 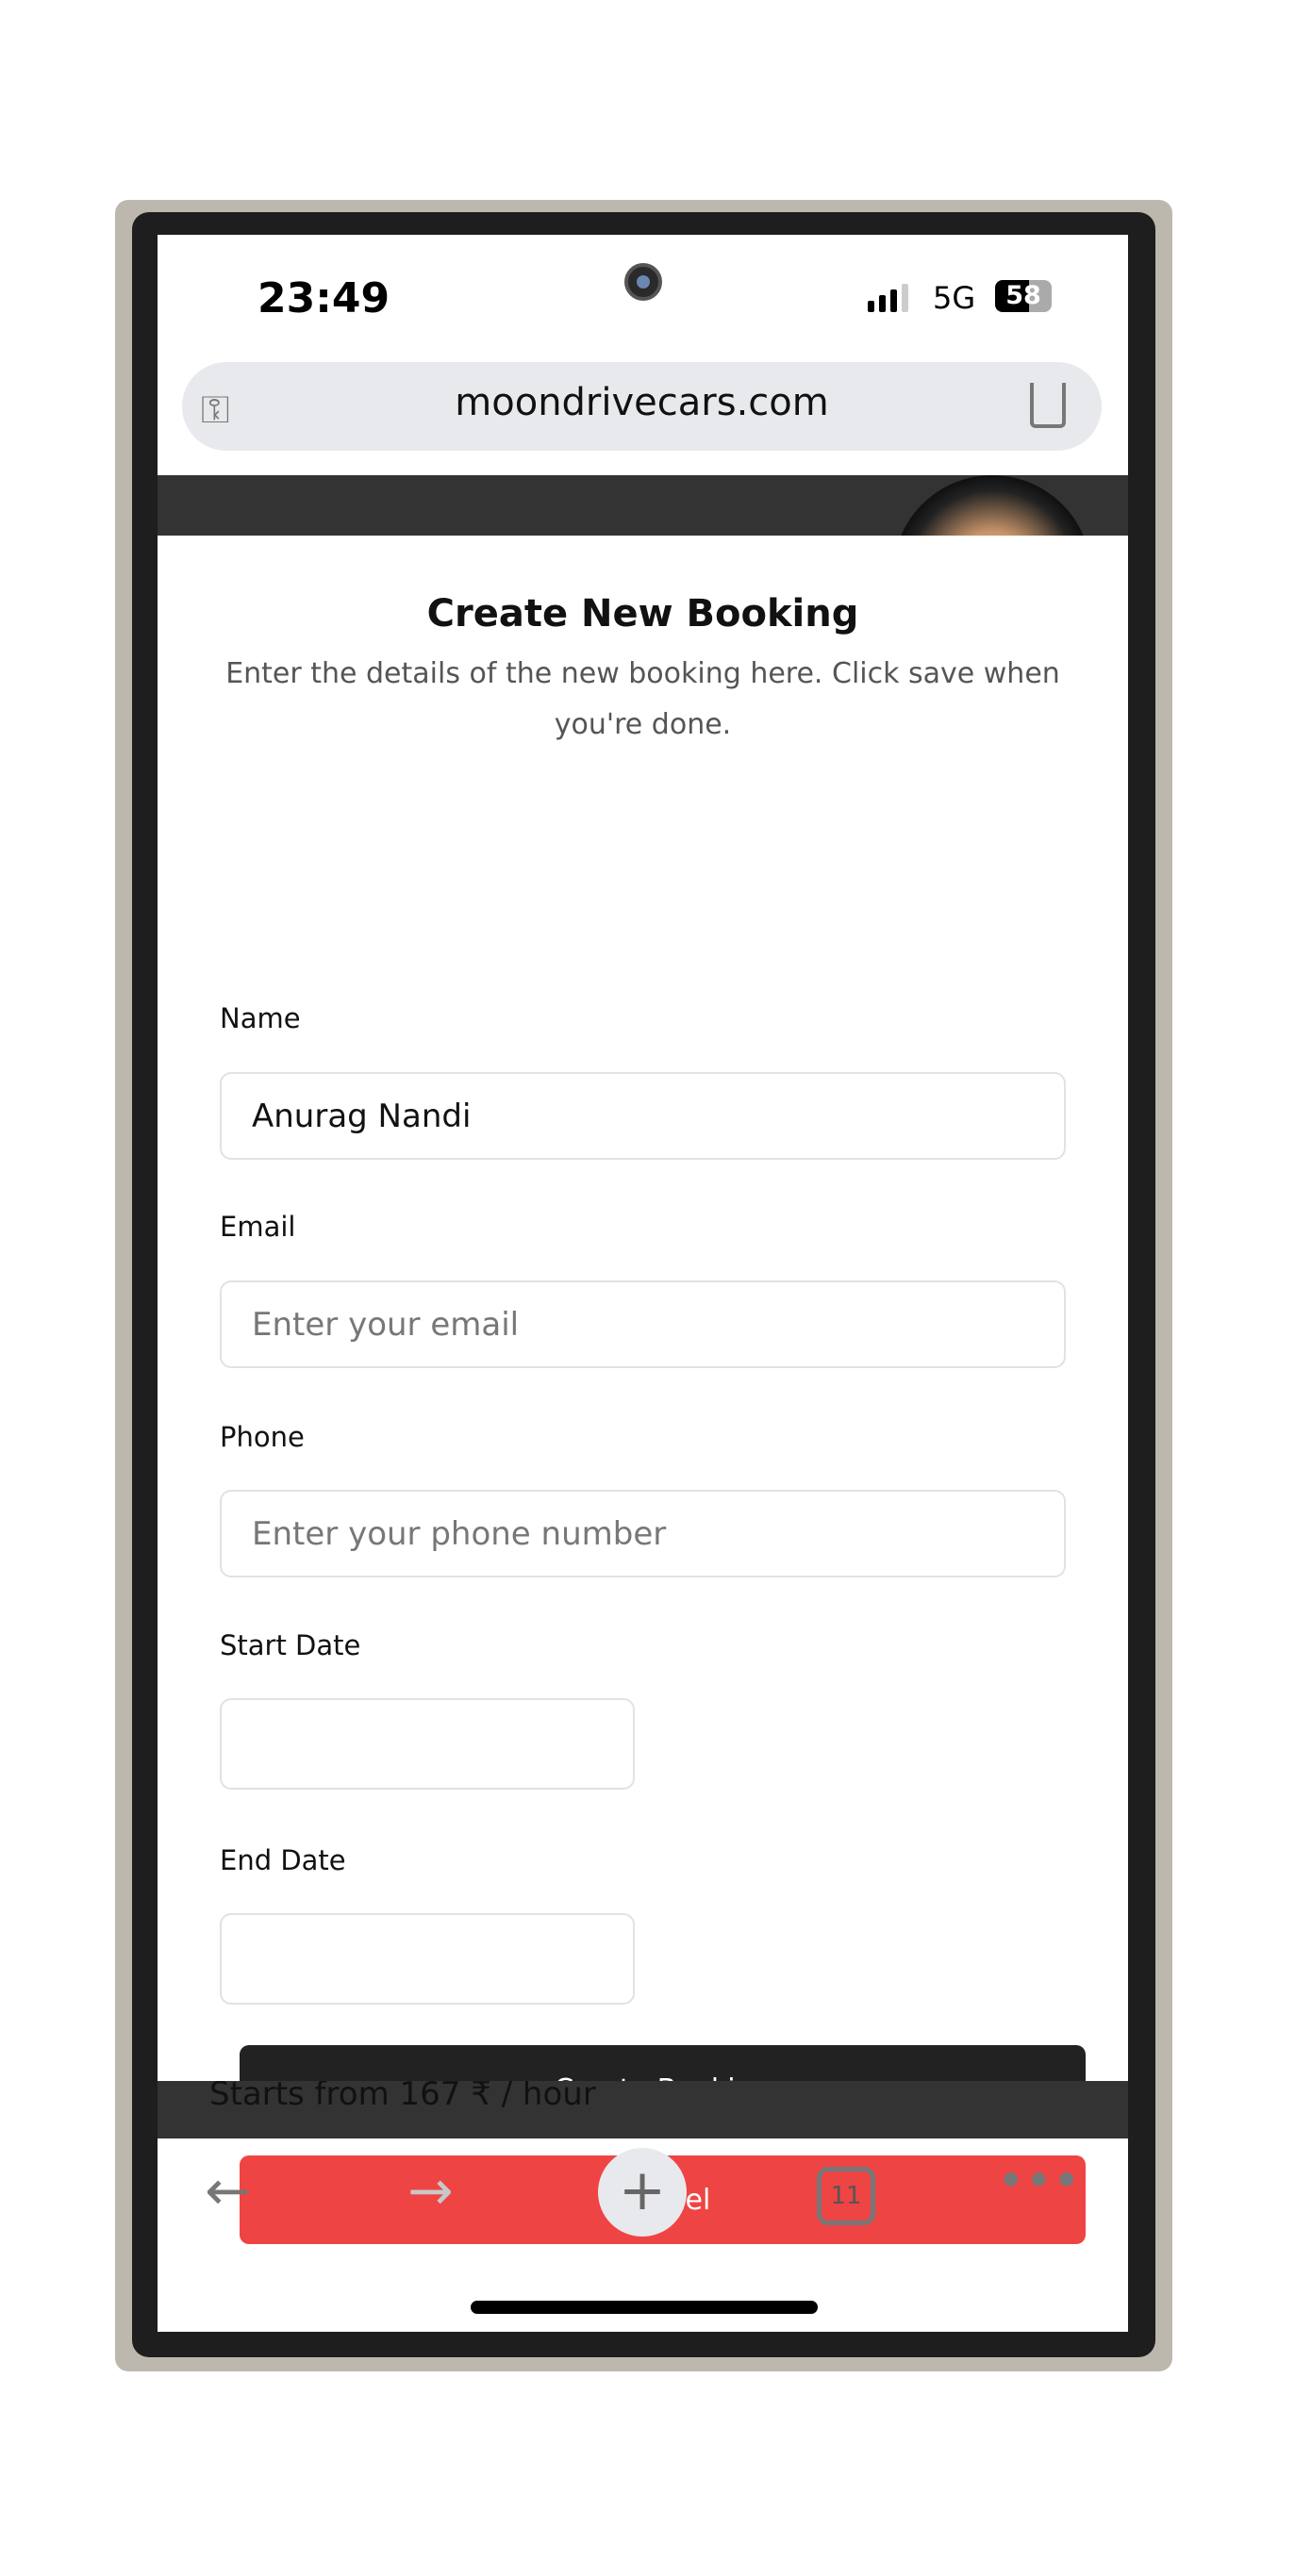 I want to click on camera-icon, so click(x=643, y=282).